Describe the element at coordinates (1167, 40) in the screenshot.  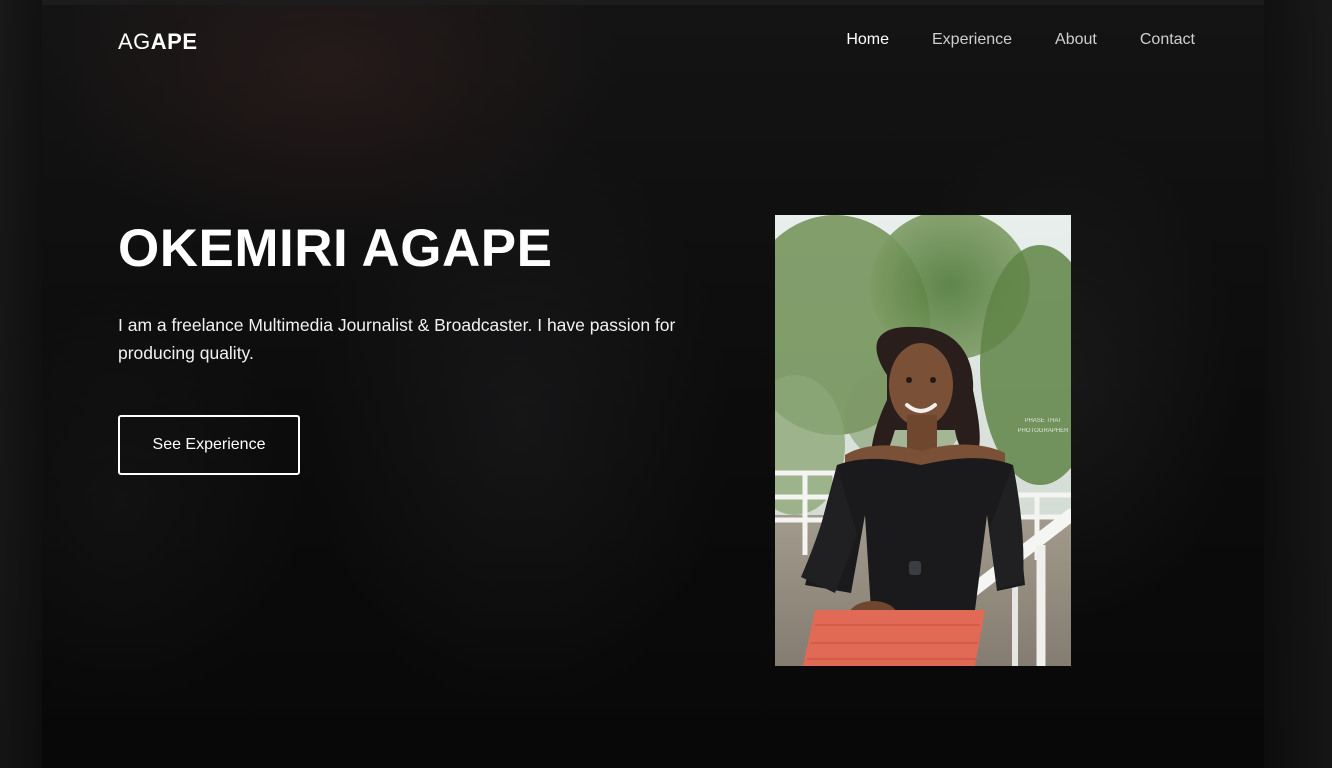
I see `nav-contact: Contact` at that location.